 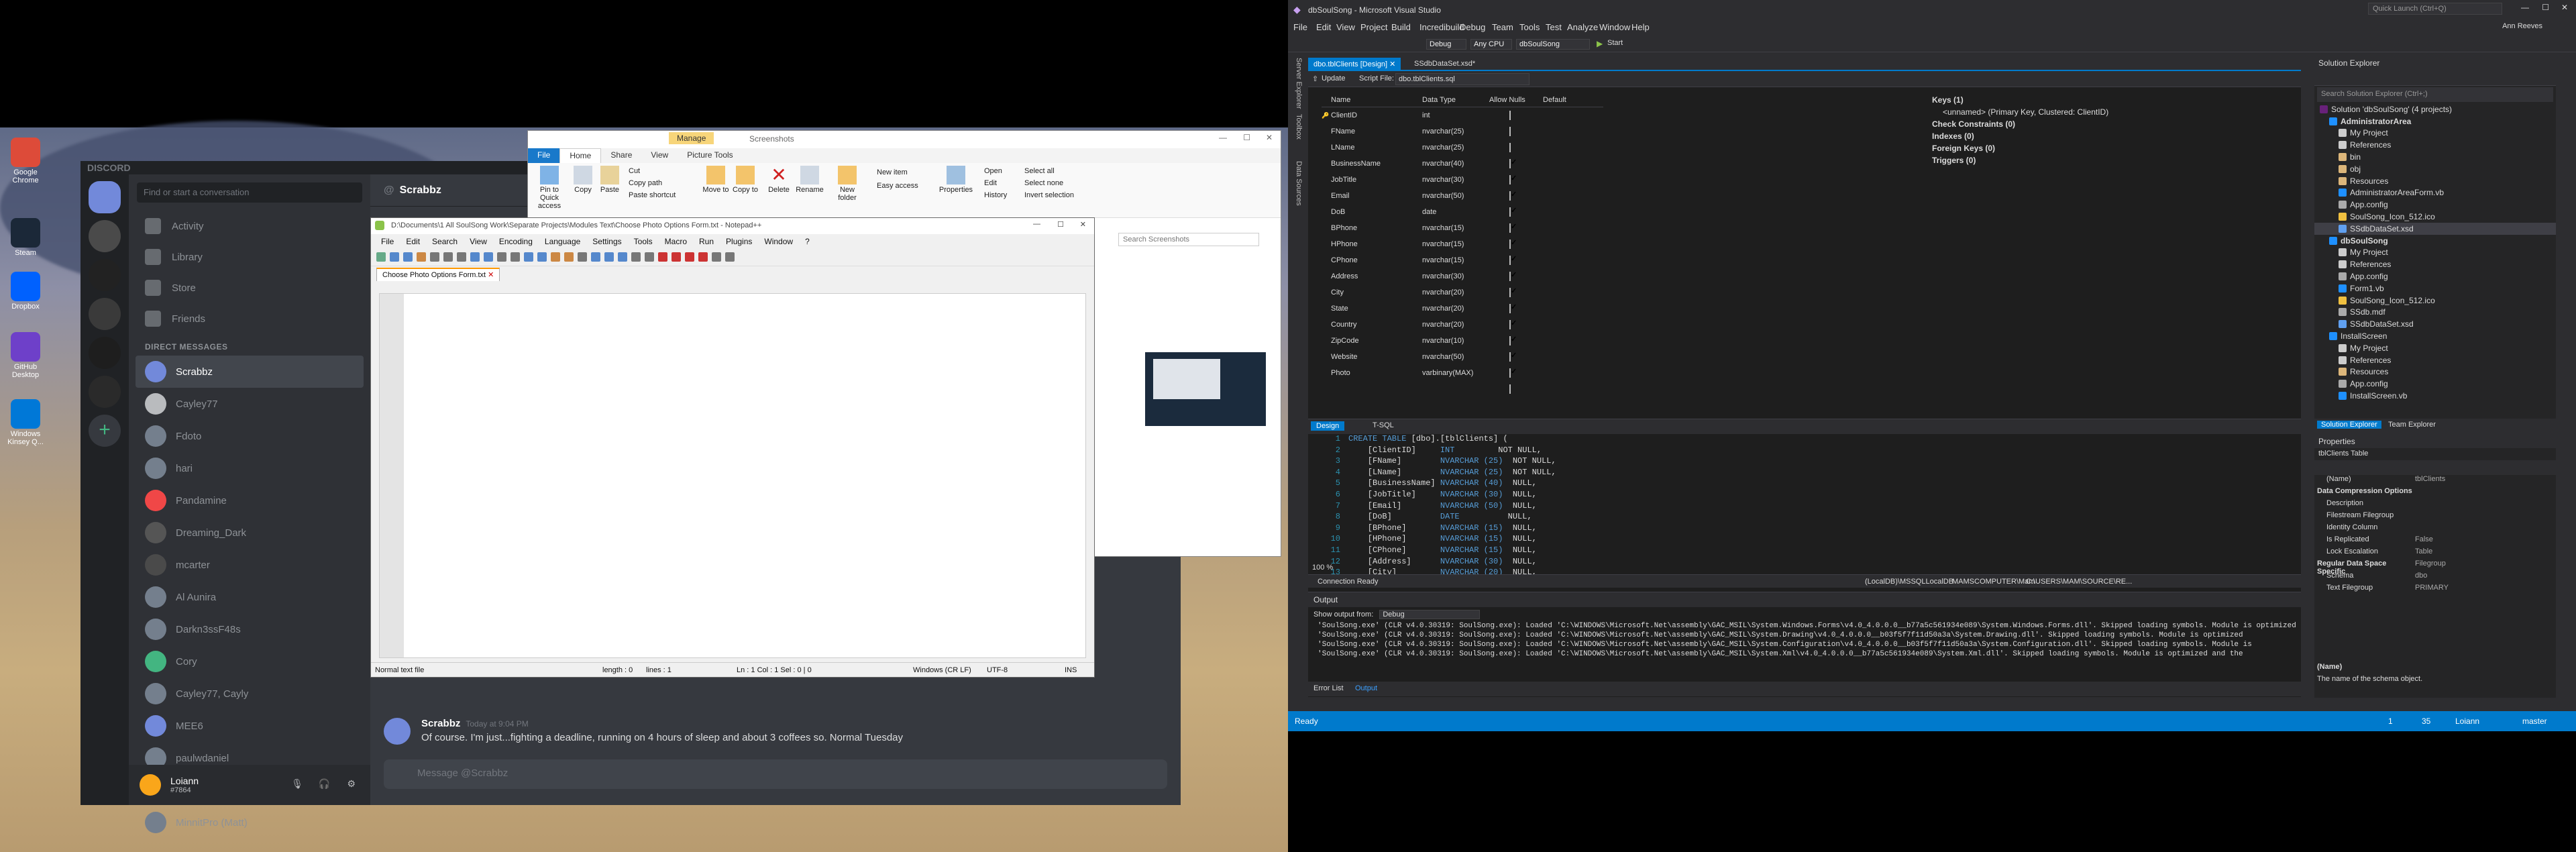 I want to click on table-row: HPhone nvarchar(15), so click(x=1462, y=244).